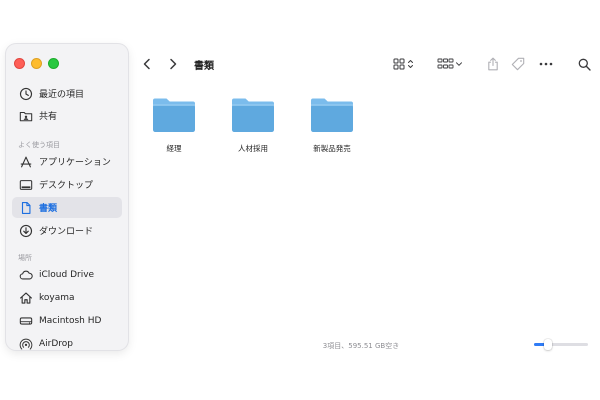  What do you see at coordinates (70, 320) in the screenshot?
I see `sidebar-item-label: Macintosh HD` at bounding box center [70, 320].